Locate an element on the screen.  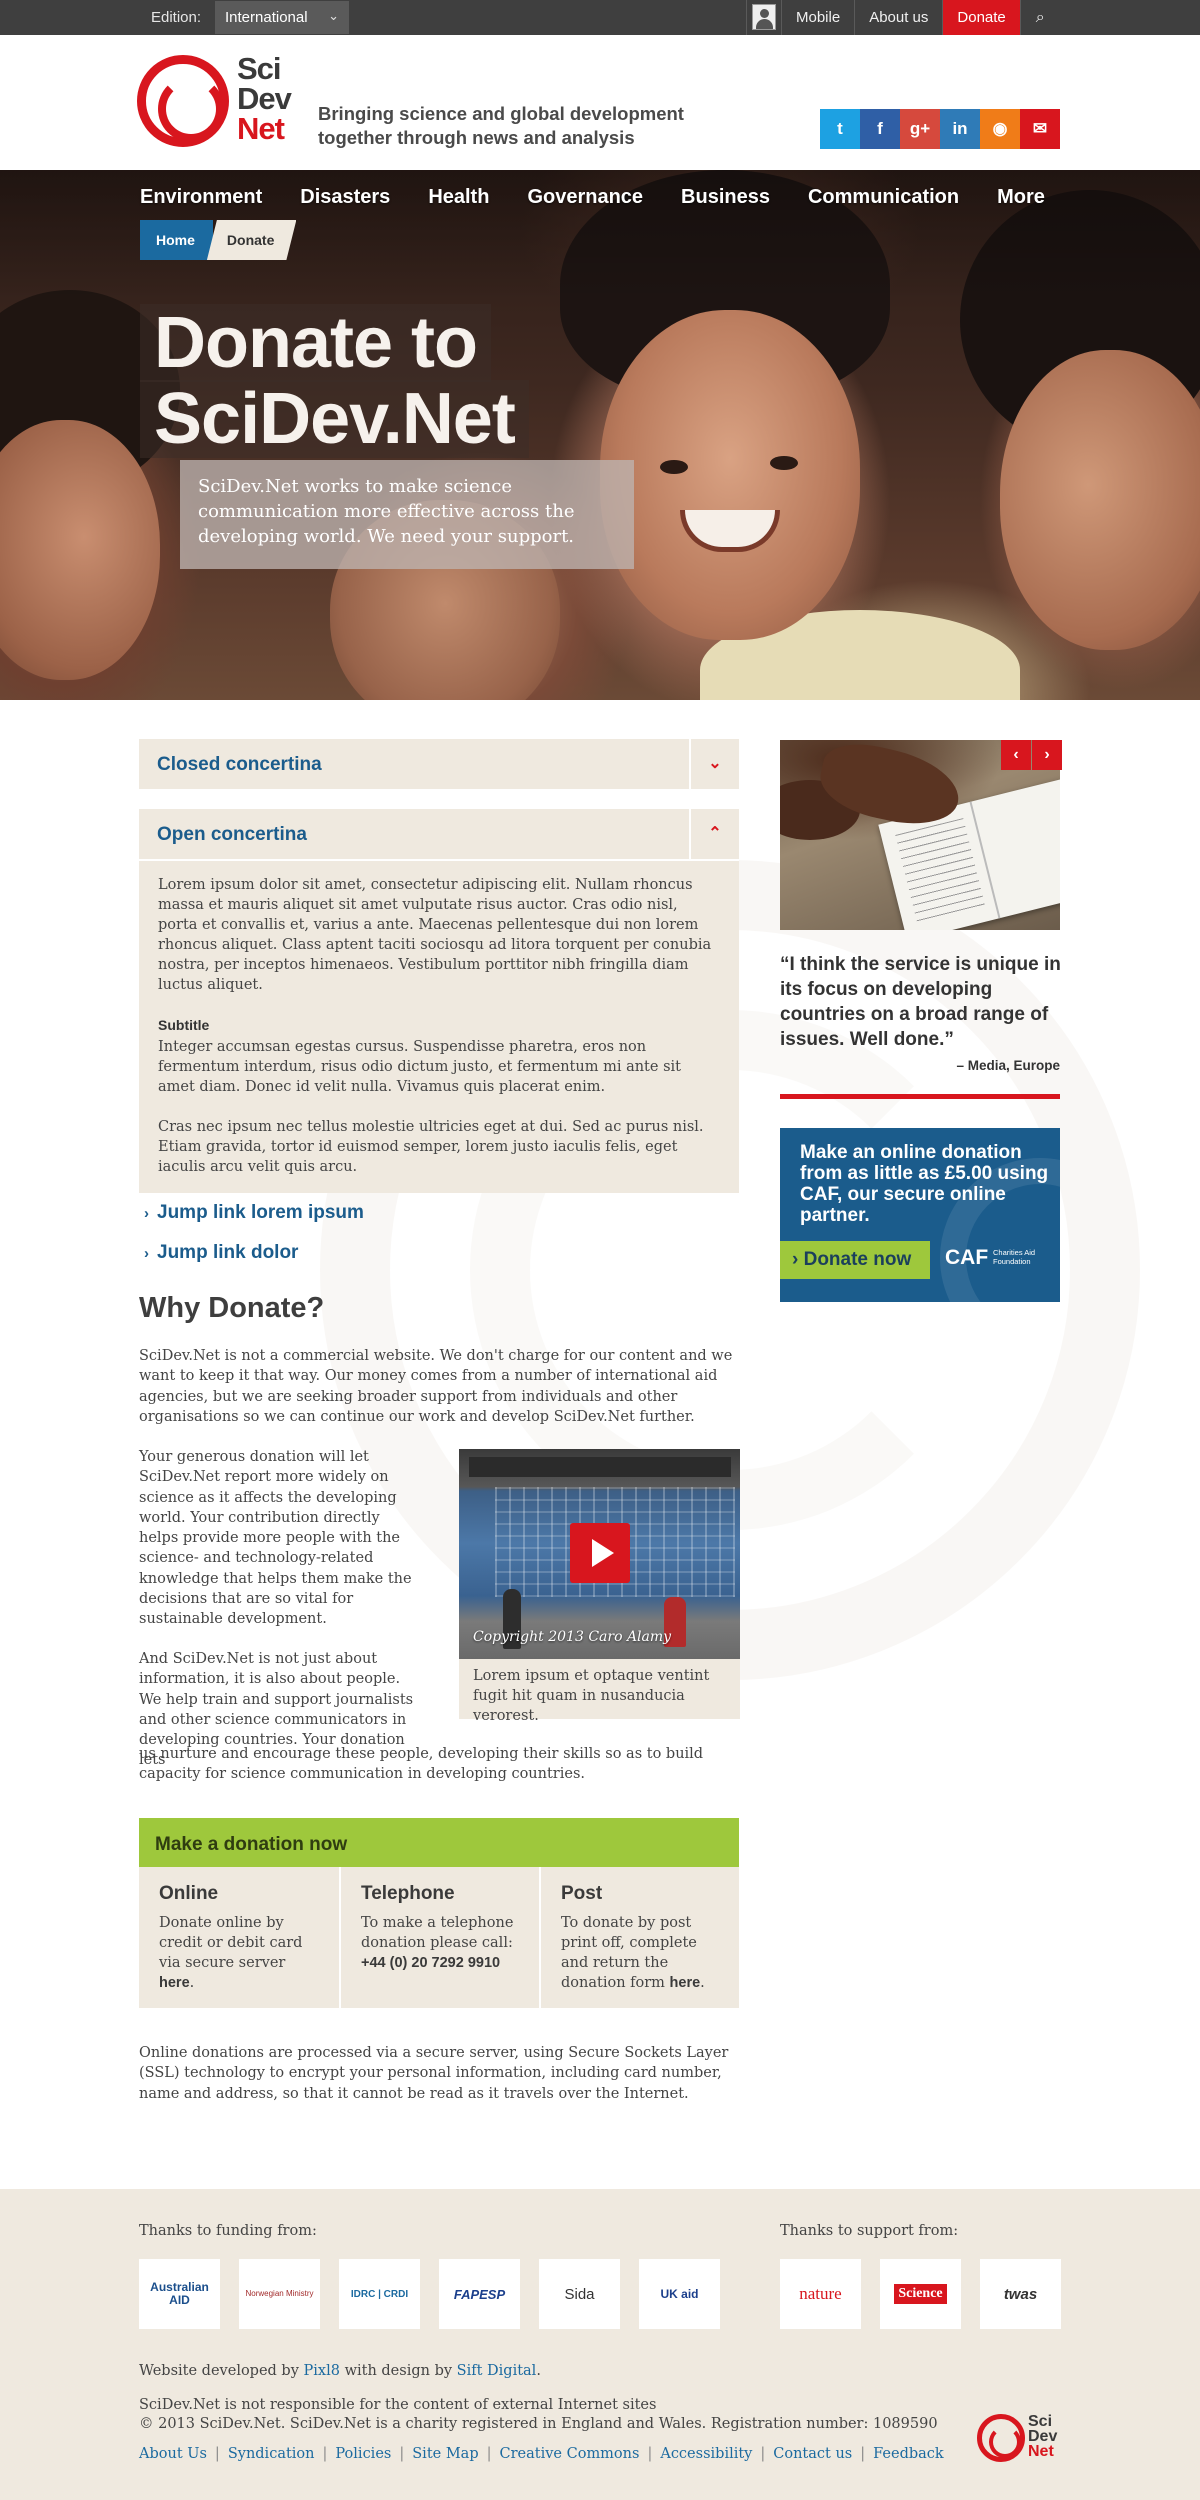
funder-logo: Australian AID is located at coordinates (179, 2294).